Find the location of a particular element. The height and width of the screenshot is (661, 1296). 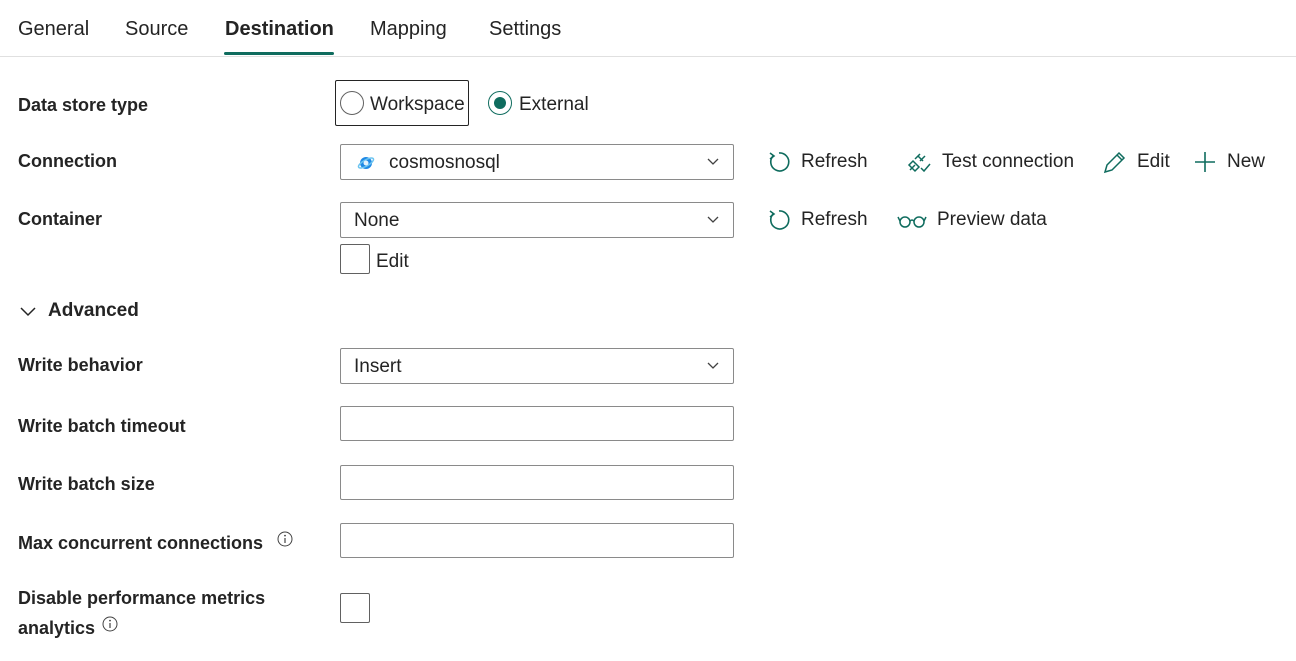

preview-data-button: Preview data is located at coordinates (972, 220).